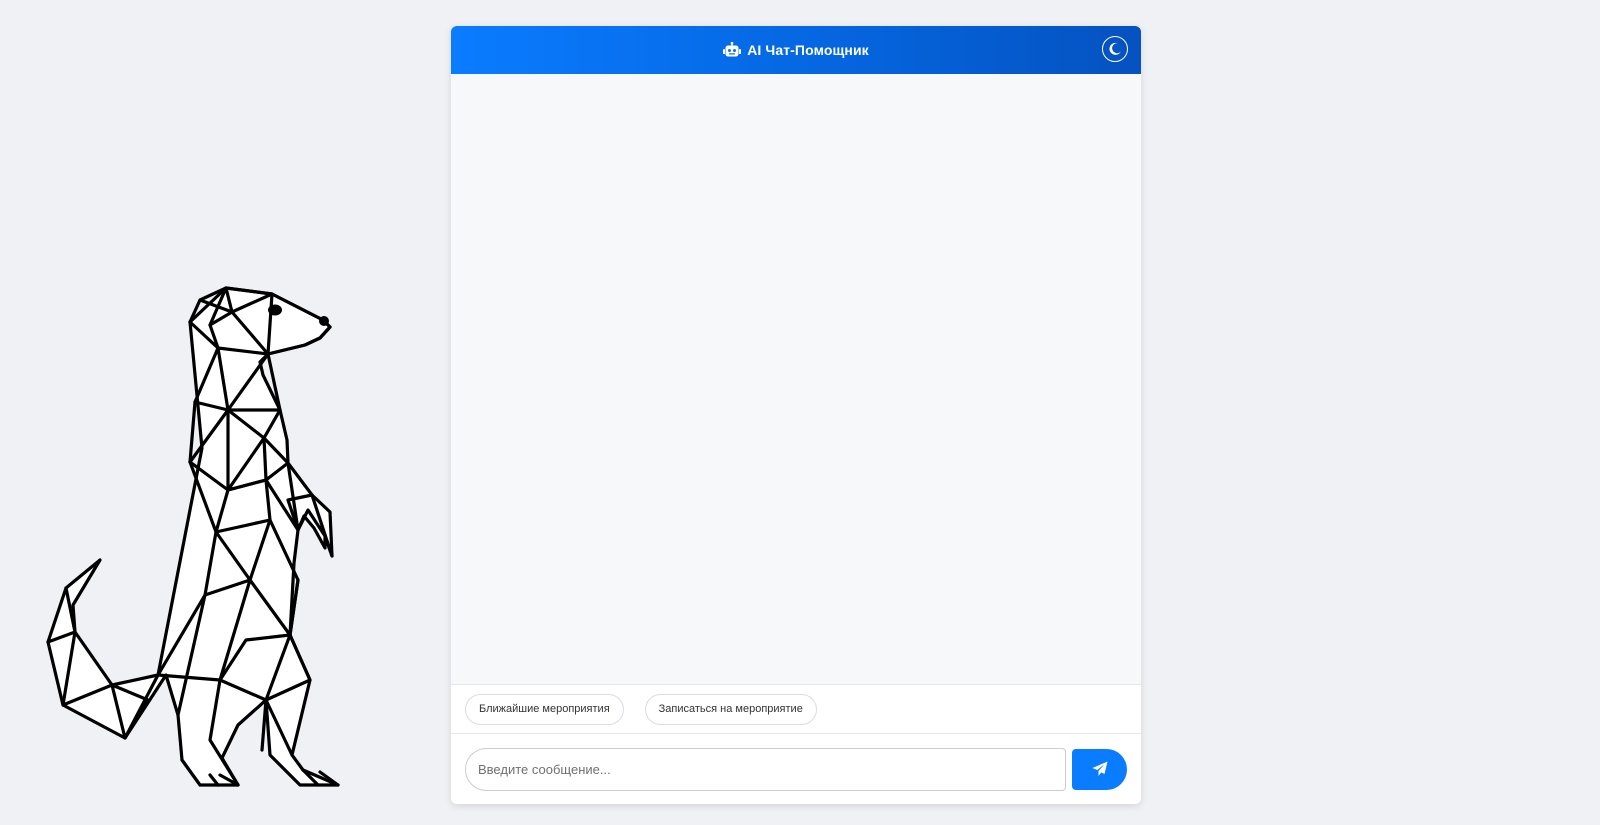  Describe the element at coordinates (766, 769) in the screenshot. I see `message-input` at that location.